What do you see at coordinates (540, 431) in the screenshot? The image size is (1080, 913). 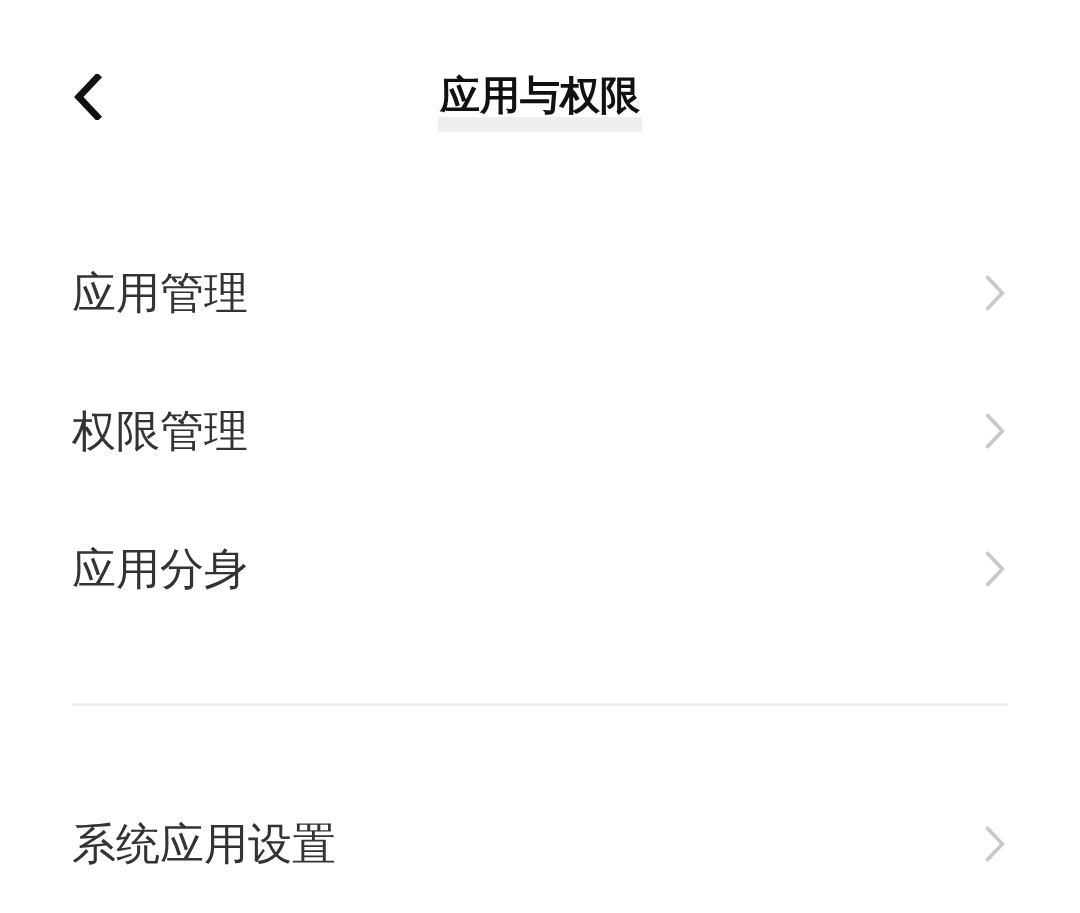 I see `settings-menu-item: 权限管理` at bounding box center [540, 431].